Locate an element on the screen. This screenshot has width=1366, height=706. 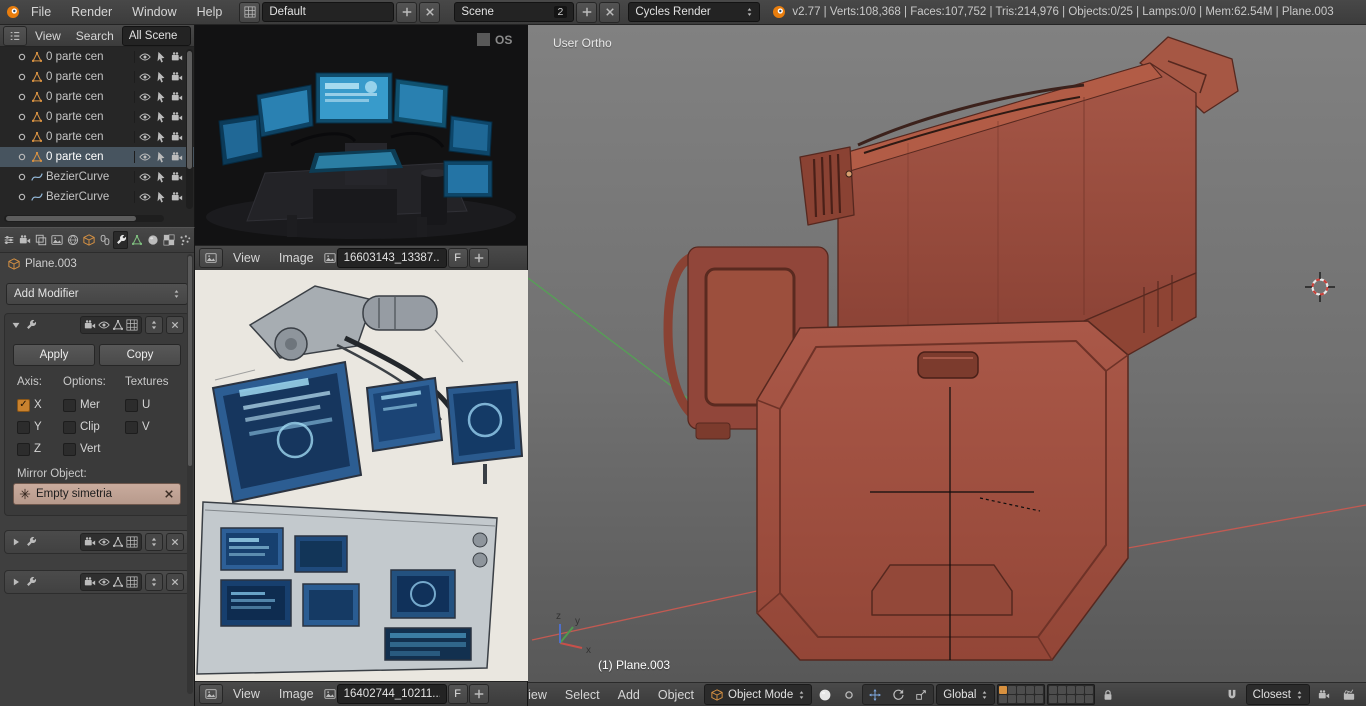
mode-dropdown: Object Mode is located at coordinates (758, 694).